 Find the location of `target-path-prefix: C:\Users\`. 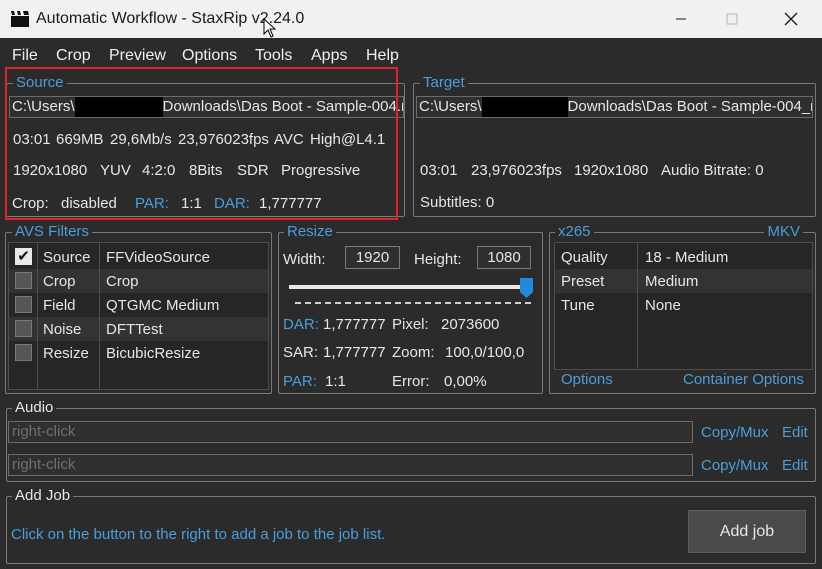

target-path-prefix: C:\Users\ is located at coordinates (450, 106).